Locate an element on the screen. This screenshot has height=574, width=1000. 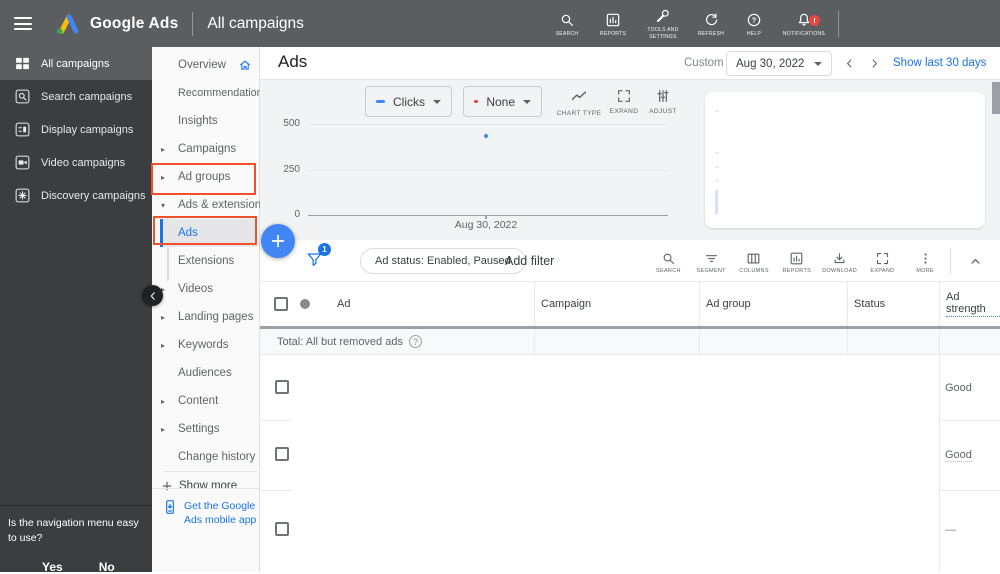
more-button: MORE is located at coordinates (925, 262).